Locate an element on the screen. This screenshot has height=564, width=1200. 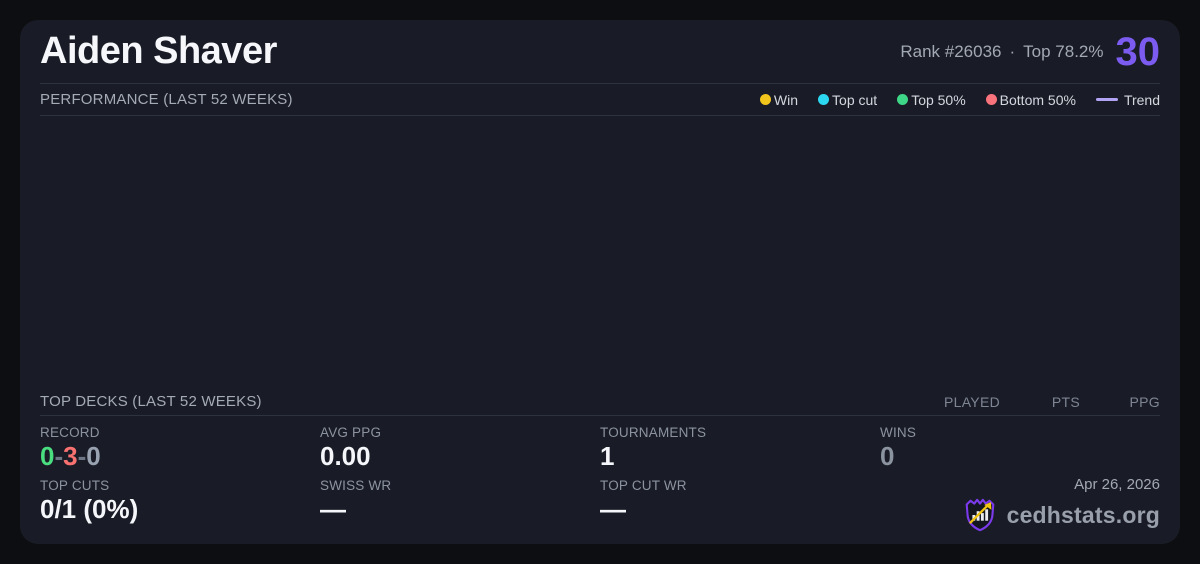
column-header-pts: PTS is located at coordinates (1065, 401).